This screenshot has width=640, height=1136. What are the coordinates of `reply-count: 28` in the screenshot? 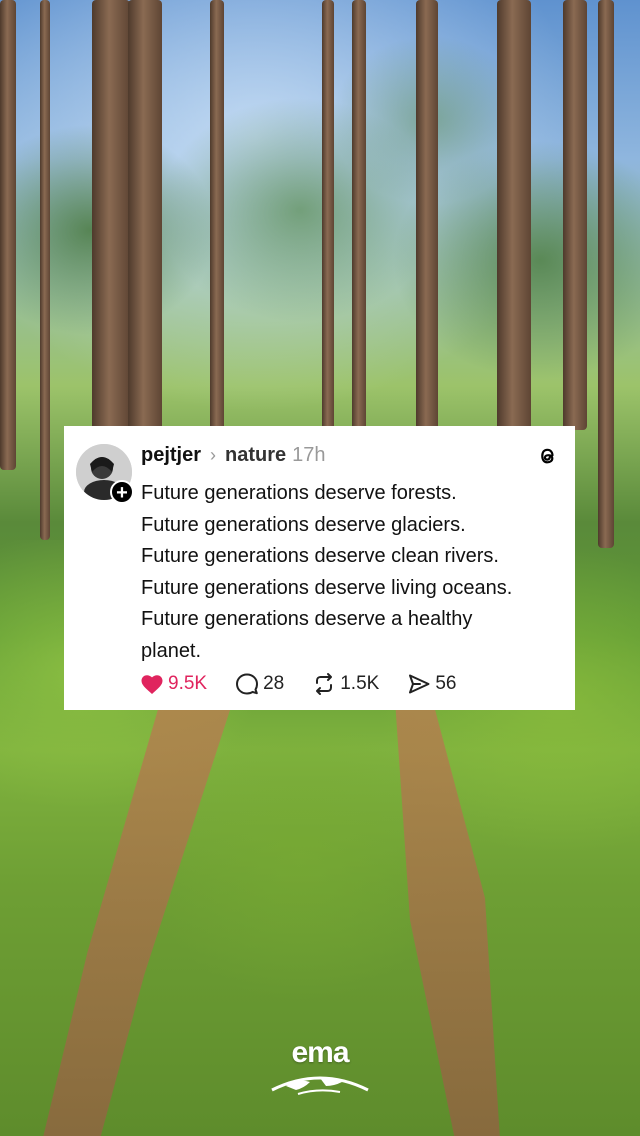 It's located at (274, 683).